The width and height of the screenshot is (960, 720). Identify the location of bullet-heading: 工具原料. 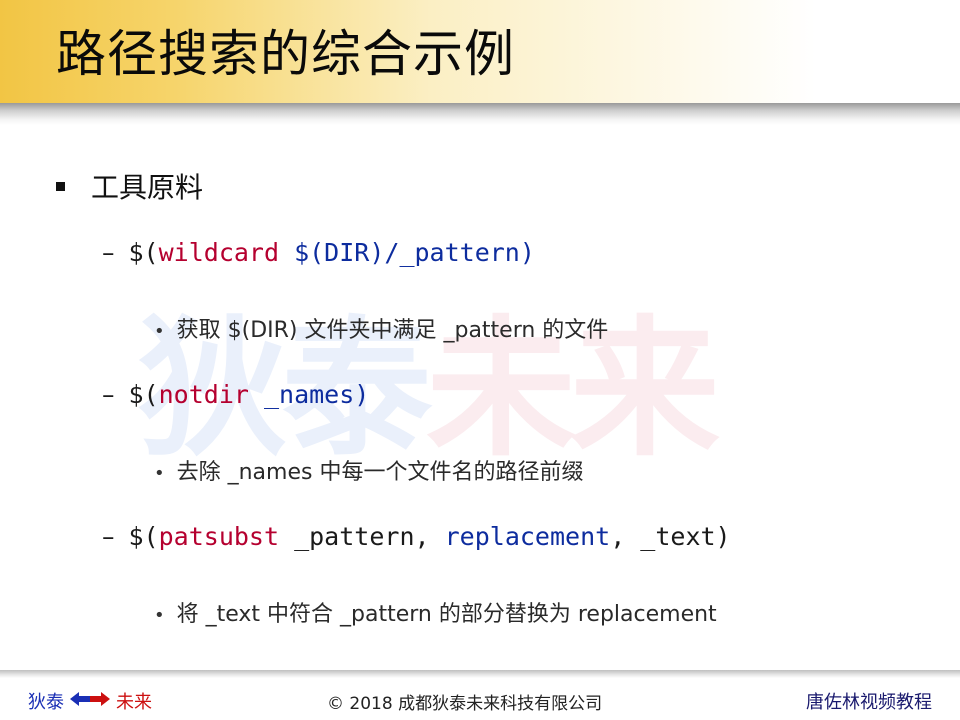
(129, 186).